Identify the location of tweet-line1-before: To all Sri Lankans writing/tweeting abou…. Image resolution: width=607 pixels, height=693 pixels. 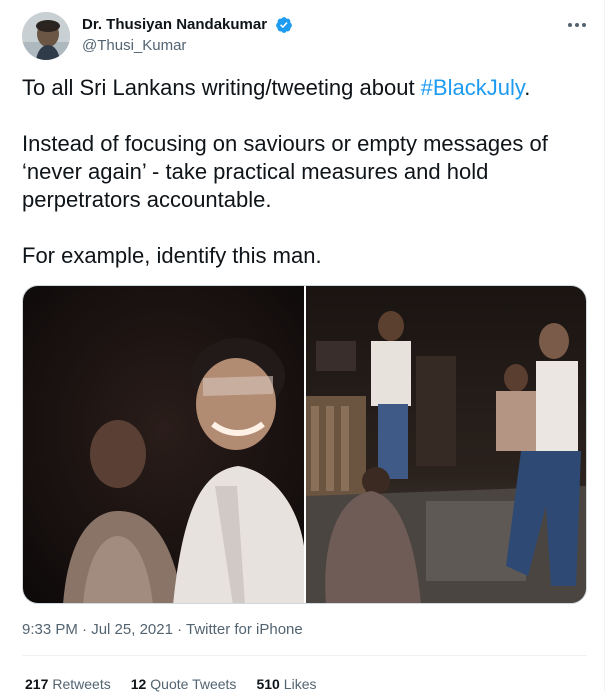
(221, 87).